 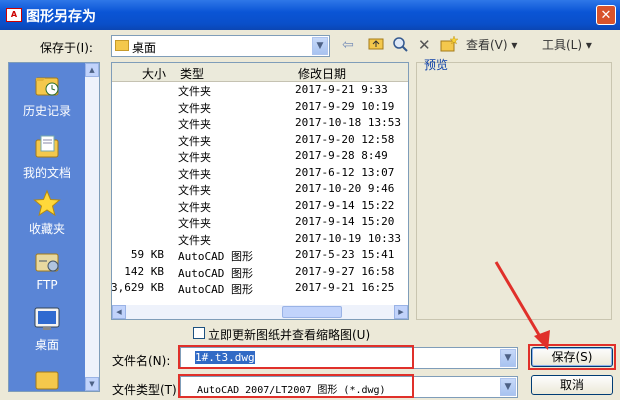 I want to click on autocad-icon: A, so click(x=14, y=15).